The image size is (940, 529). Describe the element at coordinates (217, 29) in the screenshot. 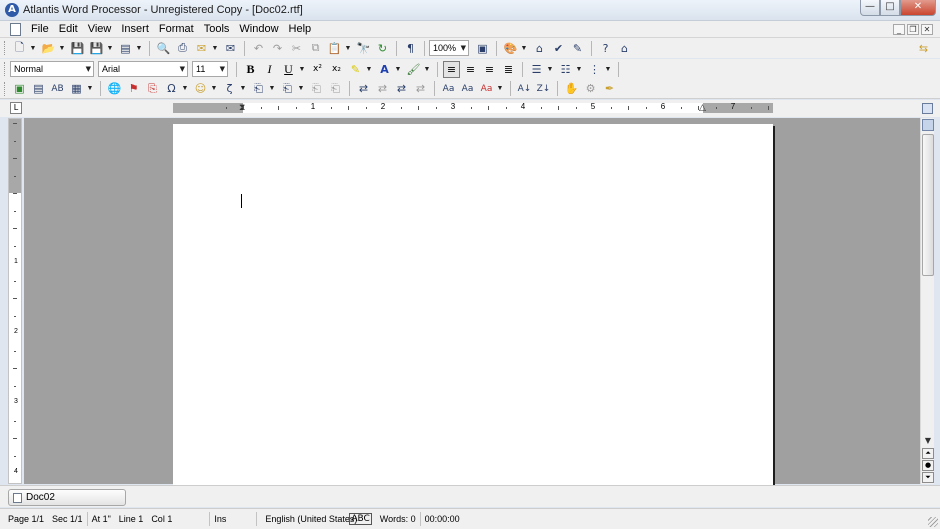

I see `menu-tools: Tools` at that location.